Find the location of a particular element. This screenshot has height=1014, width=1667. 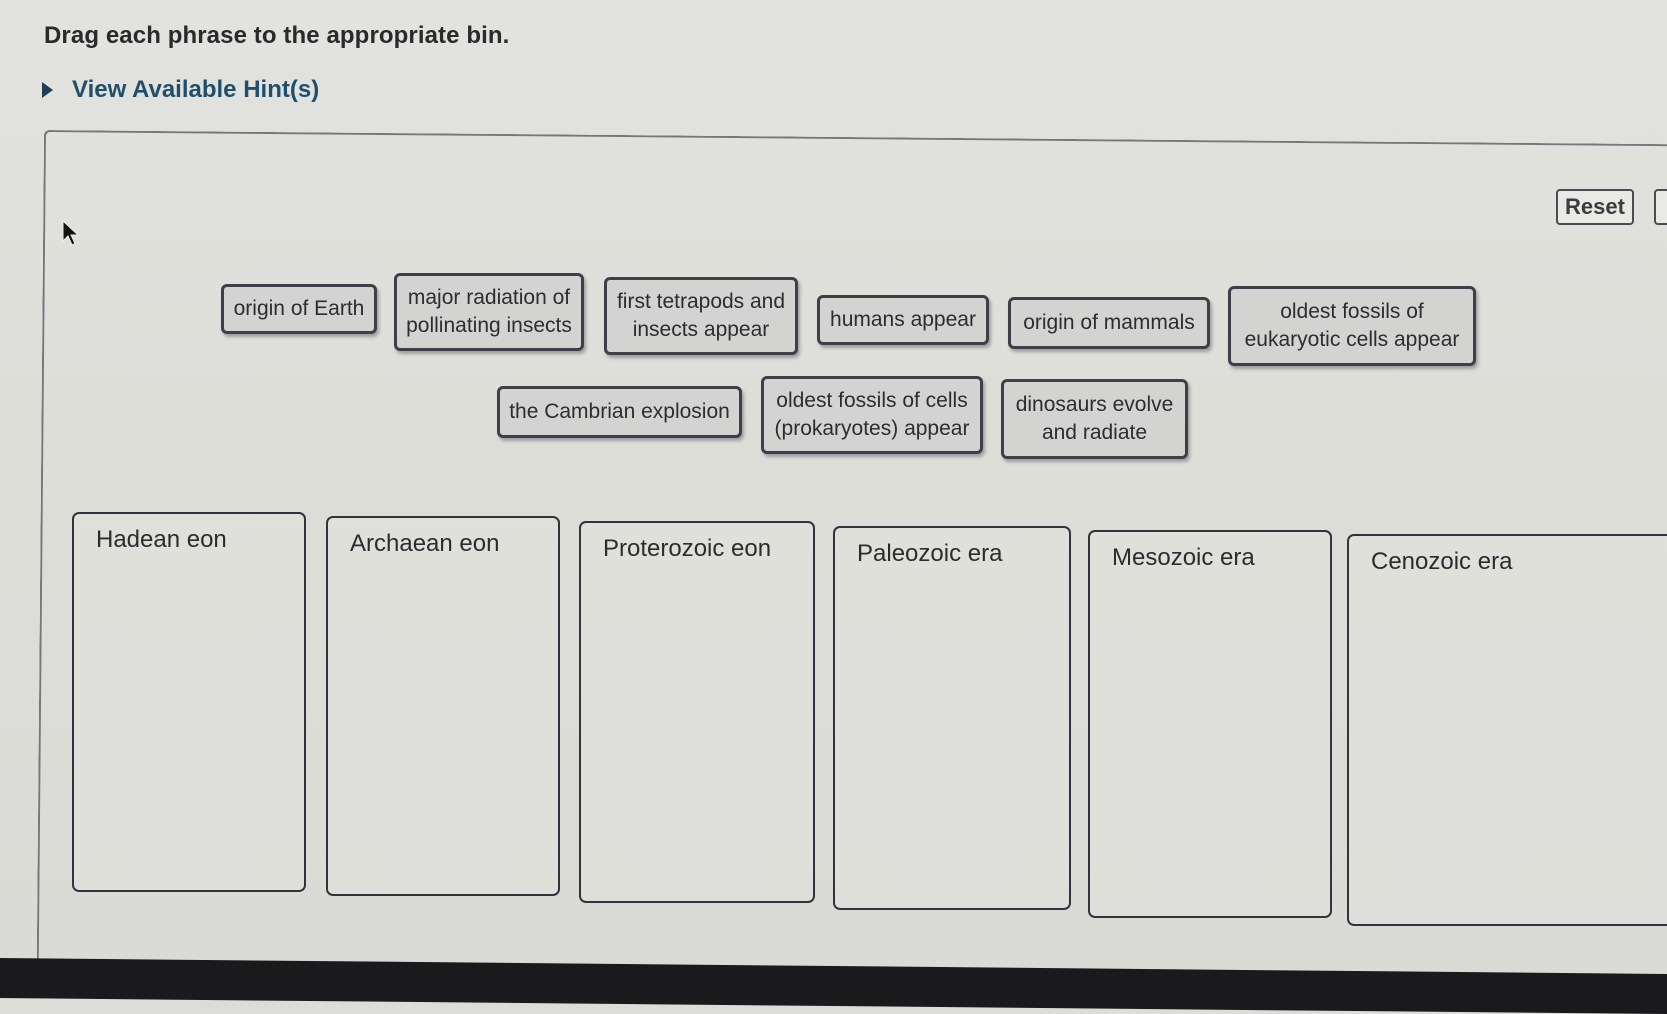

phrase-label-line-1: first tetrapods and is located at coordinates (701, 301).